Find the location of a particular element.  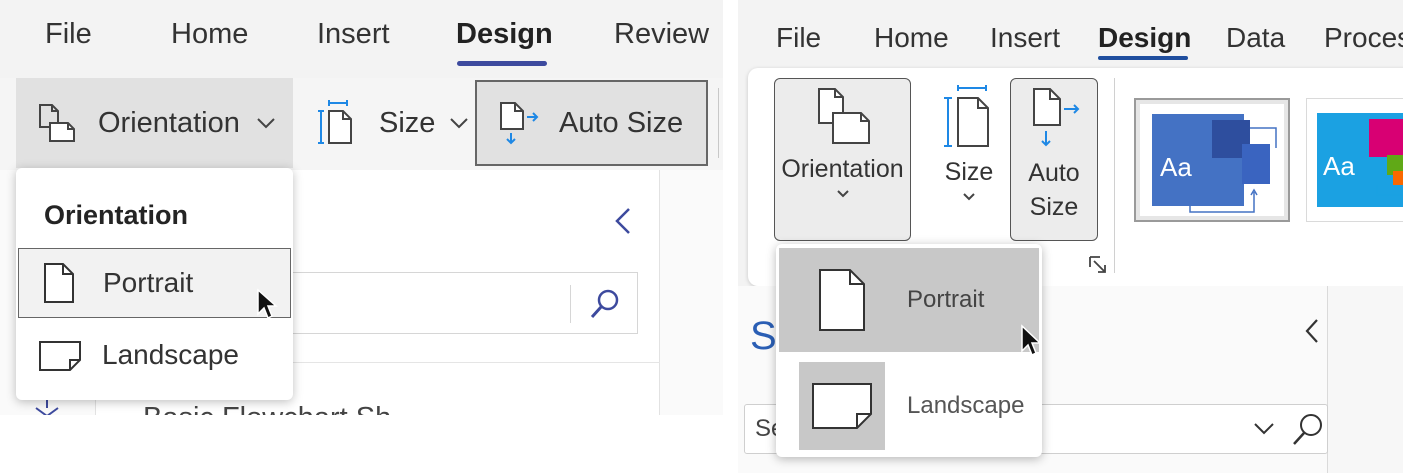

pane-title: S is located at coordinates (763, 336).